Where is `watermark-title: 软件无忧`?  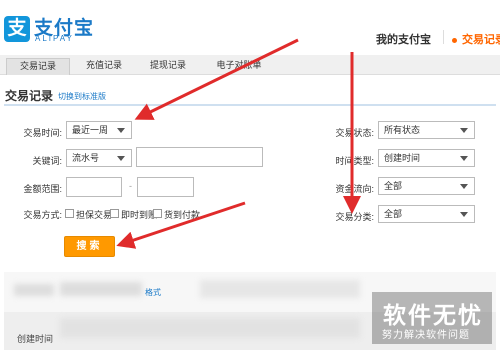 watermark-title: 软件无忧 is located at coordinates (433, 315).